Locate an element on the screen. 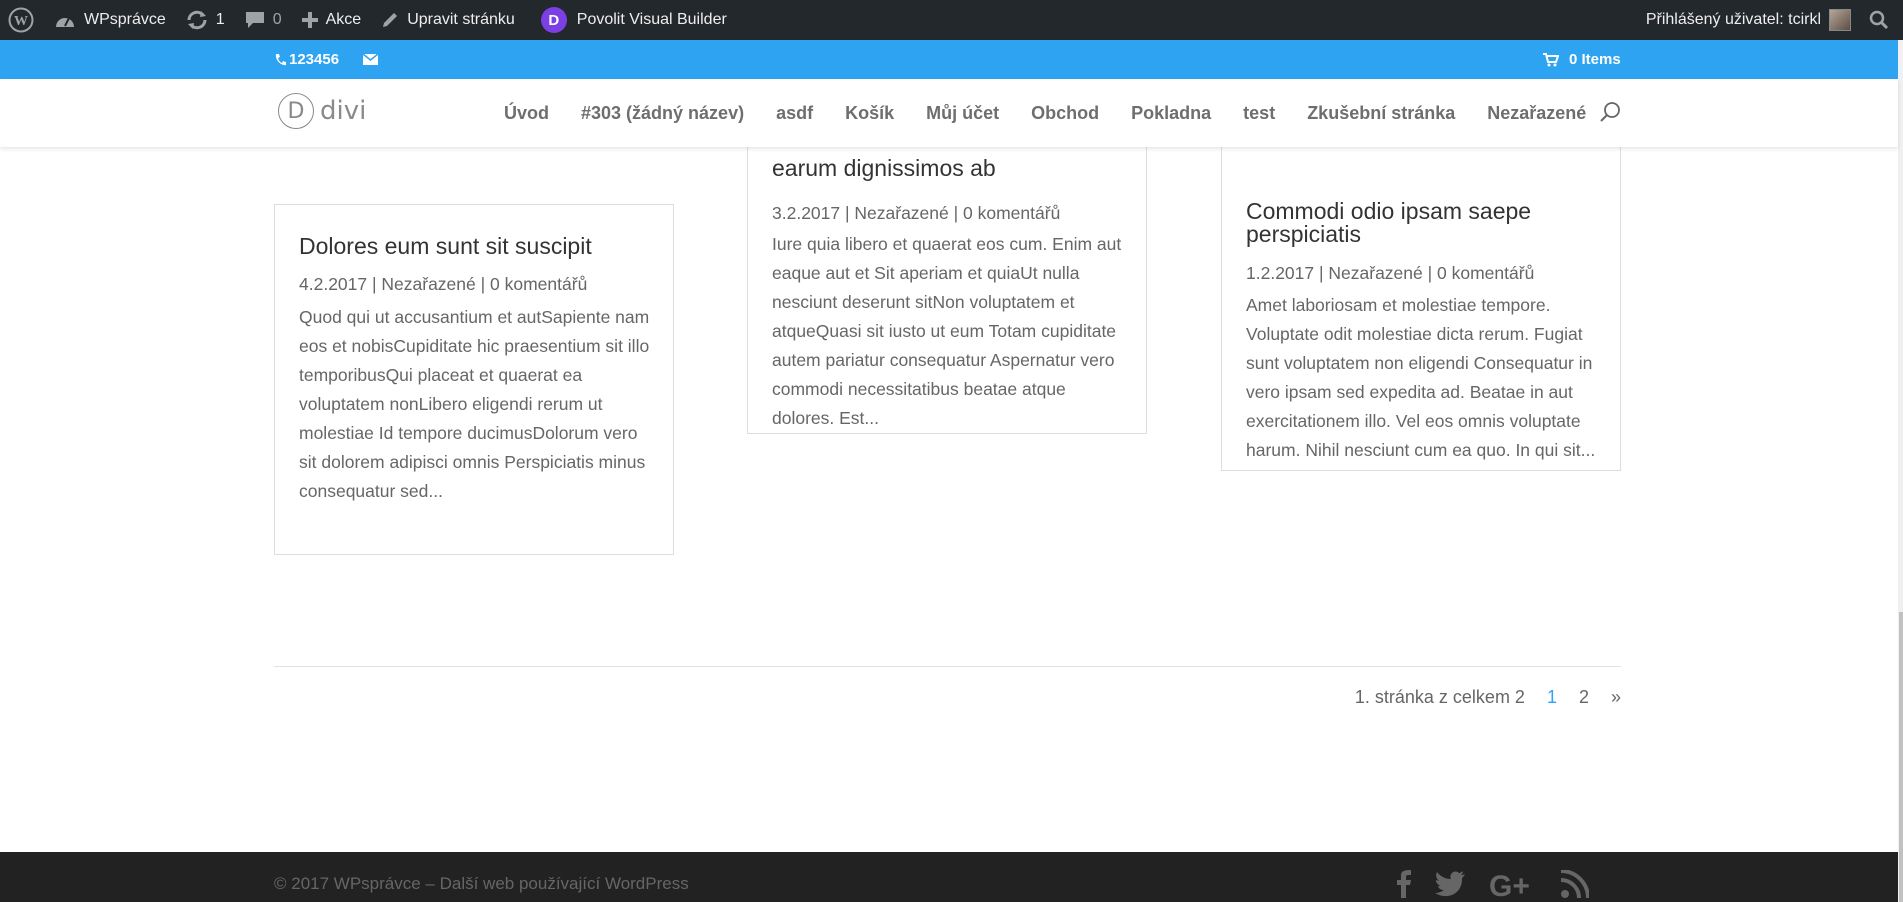 The width and height of the screenshot is (1903, 902). twitter-icon is located at coordinates (1450, 886).